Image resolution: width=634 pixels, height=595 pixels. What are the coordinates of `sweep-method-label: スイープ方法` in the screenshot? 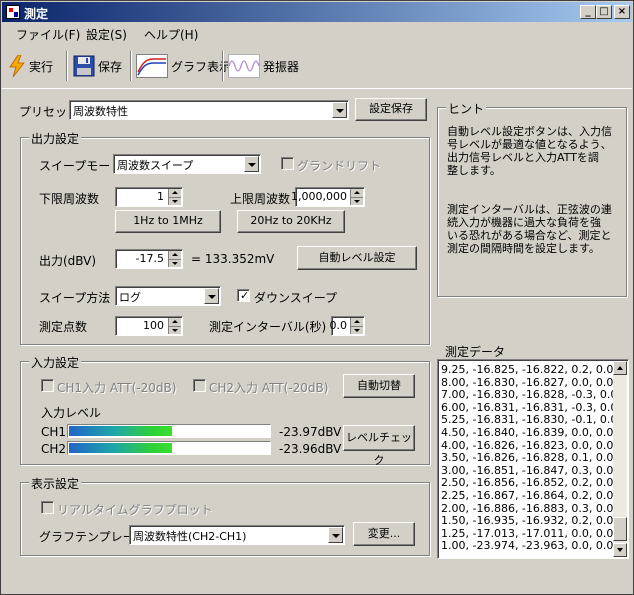 It's located at (75, 298).